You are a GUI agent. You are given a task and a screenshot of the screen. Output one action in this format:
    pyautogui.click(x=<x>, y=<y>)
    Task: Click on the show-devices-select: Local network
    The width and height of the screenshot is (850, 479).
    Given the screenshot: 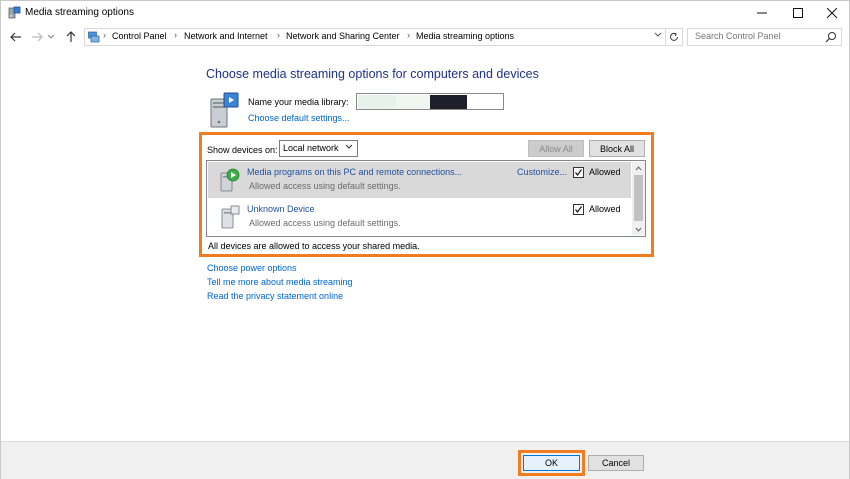 What is the action you would take?
    pyautogui.click(x=318, y=148)
    